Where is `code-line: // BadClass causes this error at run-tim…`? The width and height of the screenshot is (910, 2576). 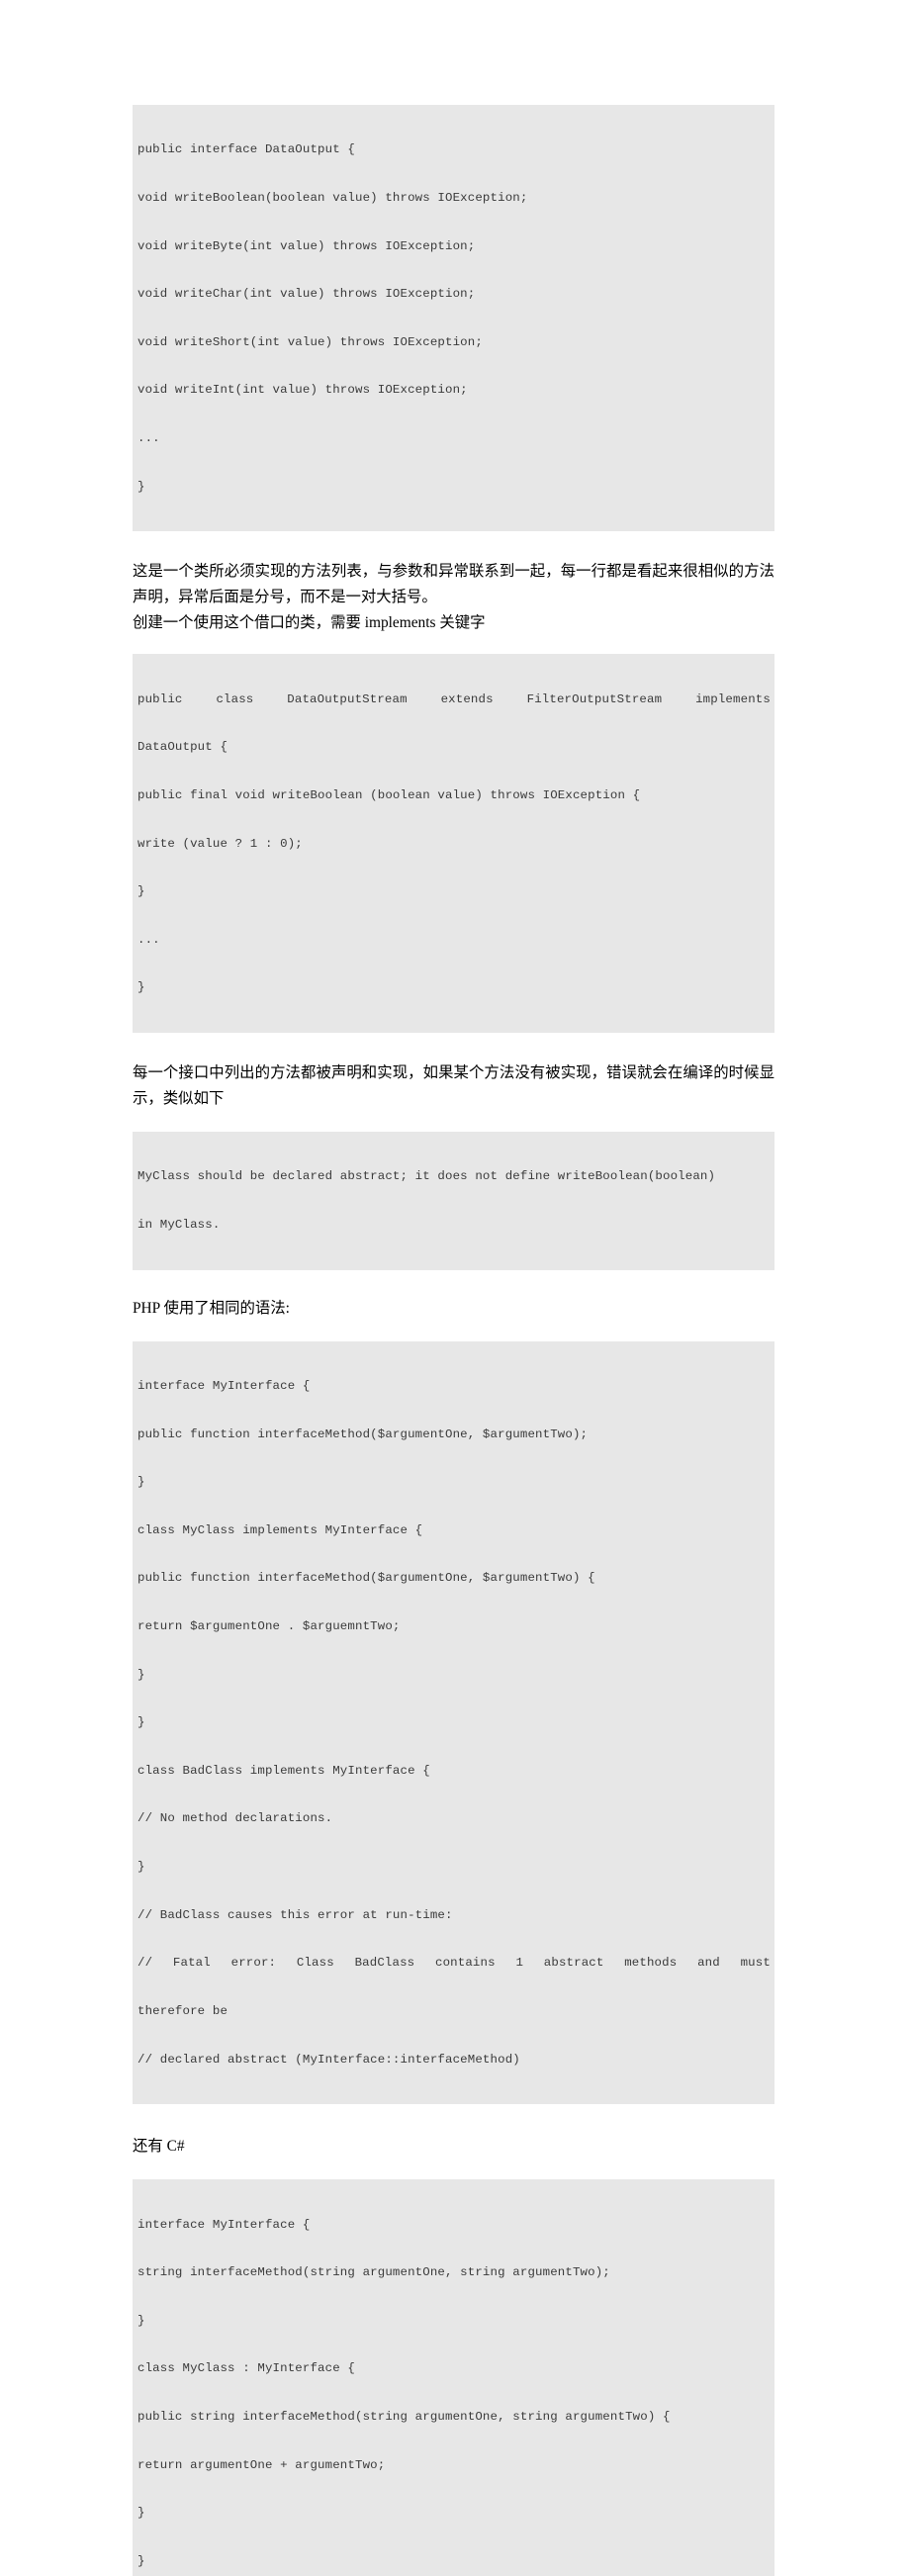 code-line: // BadClass causes this error at run-tim… is located at coordinates (295, 1914).